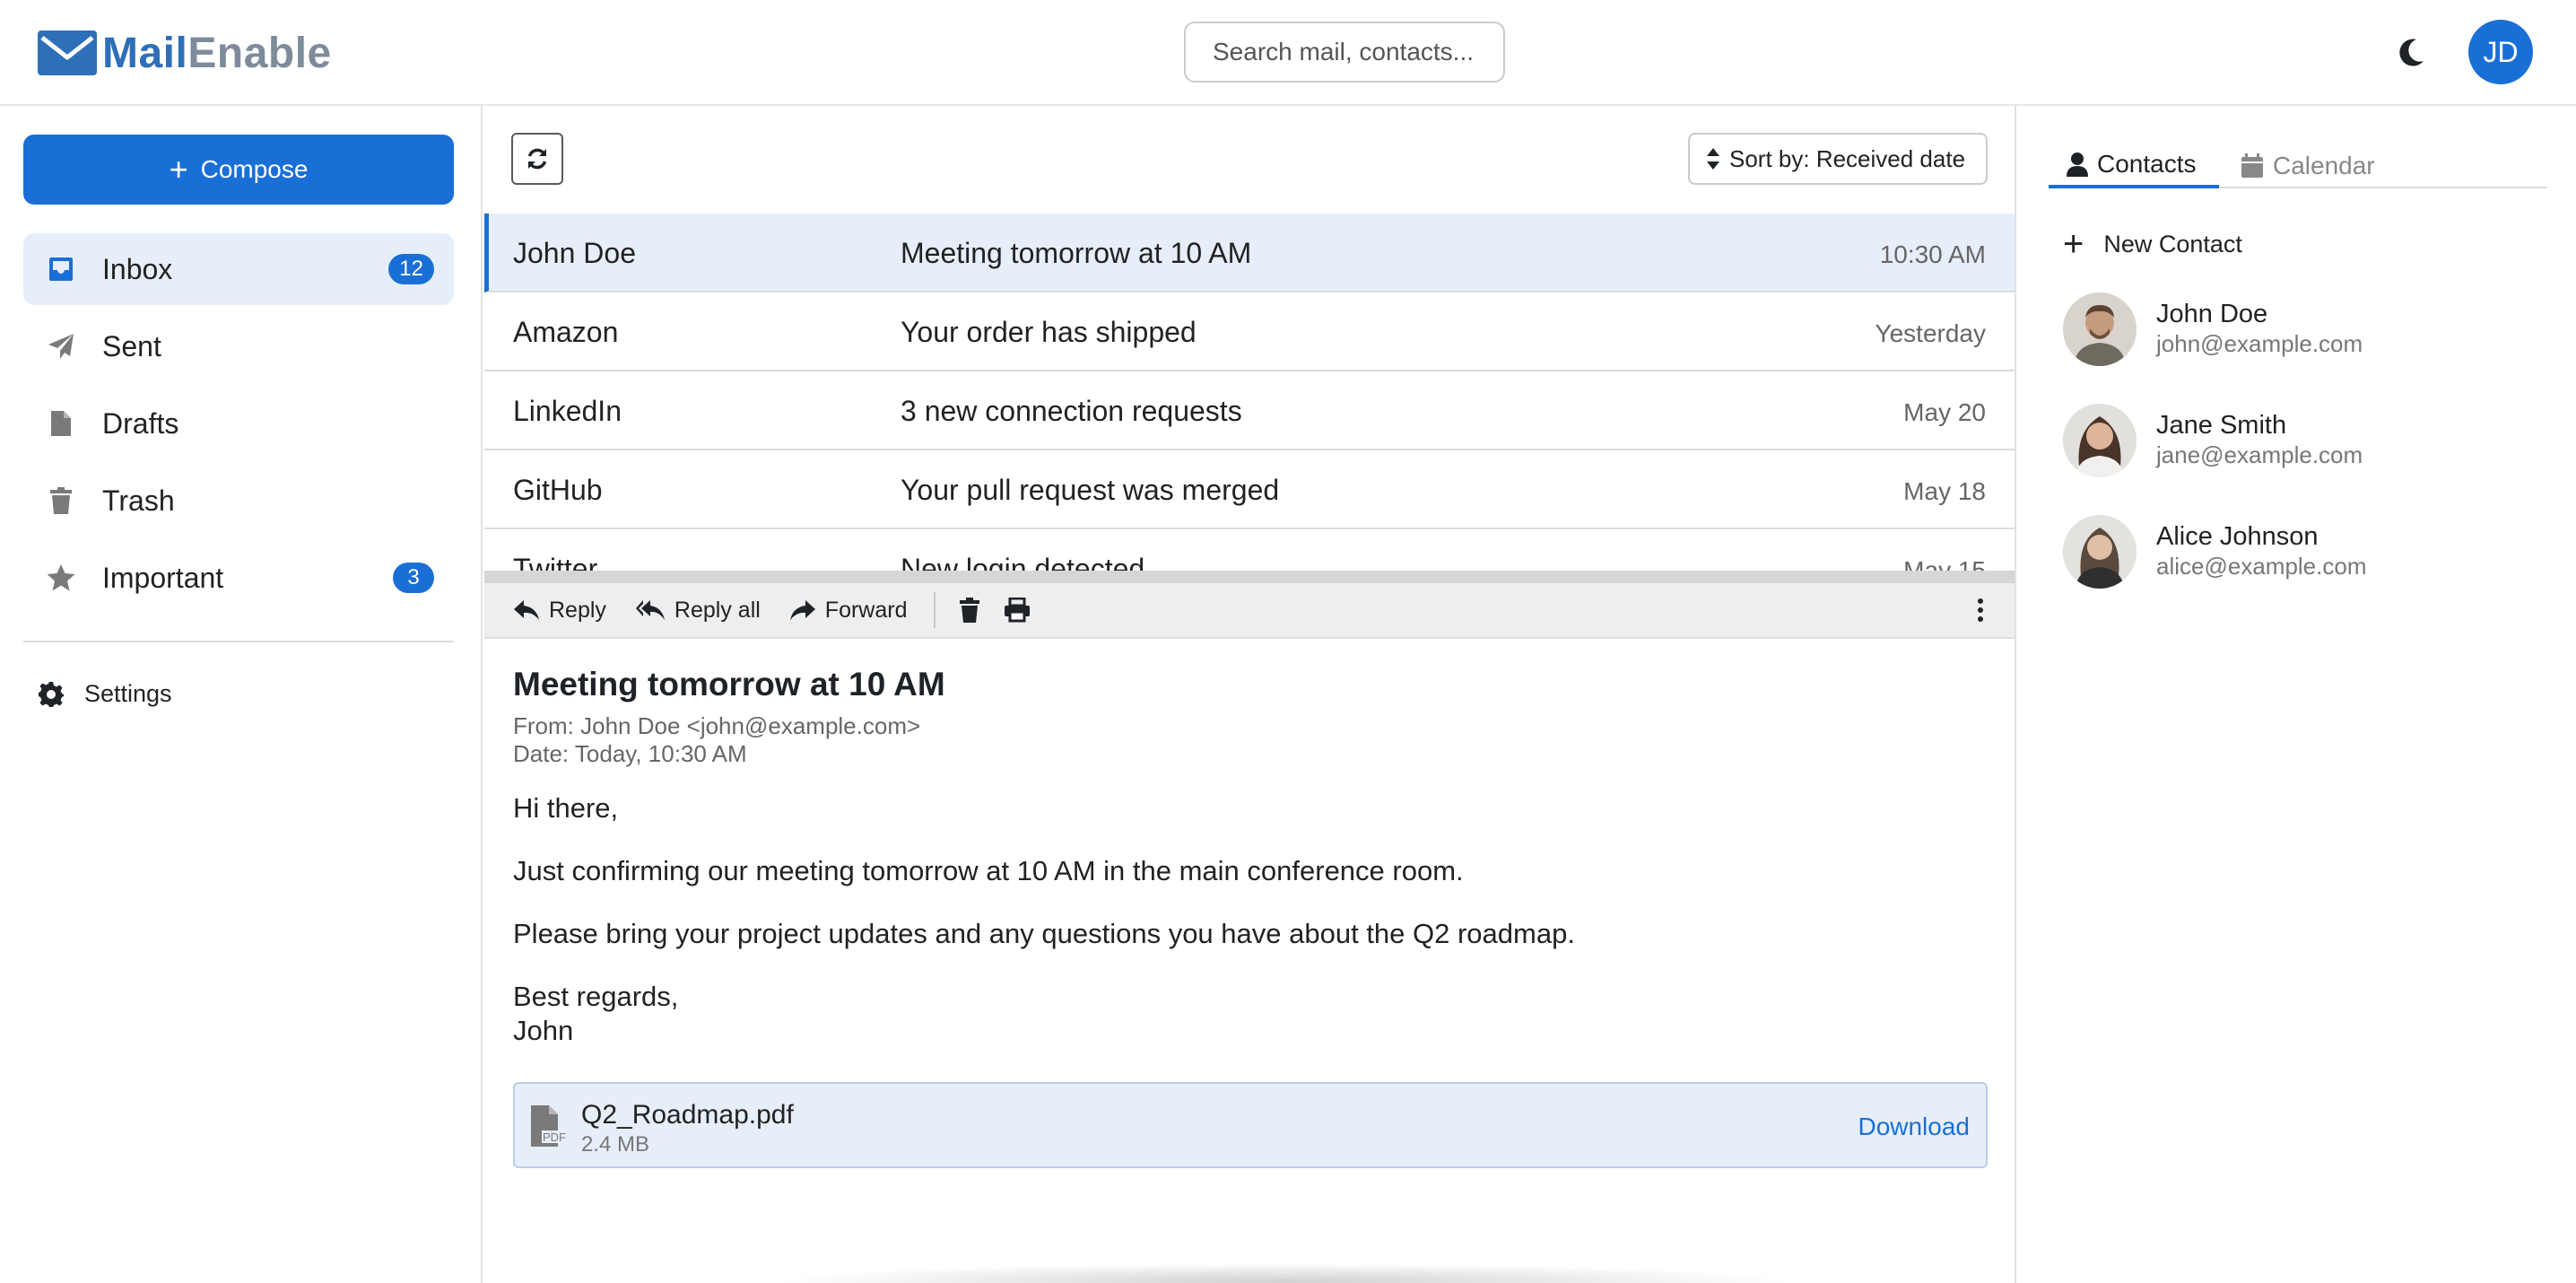  Describe the element at coordinates (2237, 536) in the screenshot. I see `contact-name: Alice Johnson` at that location.